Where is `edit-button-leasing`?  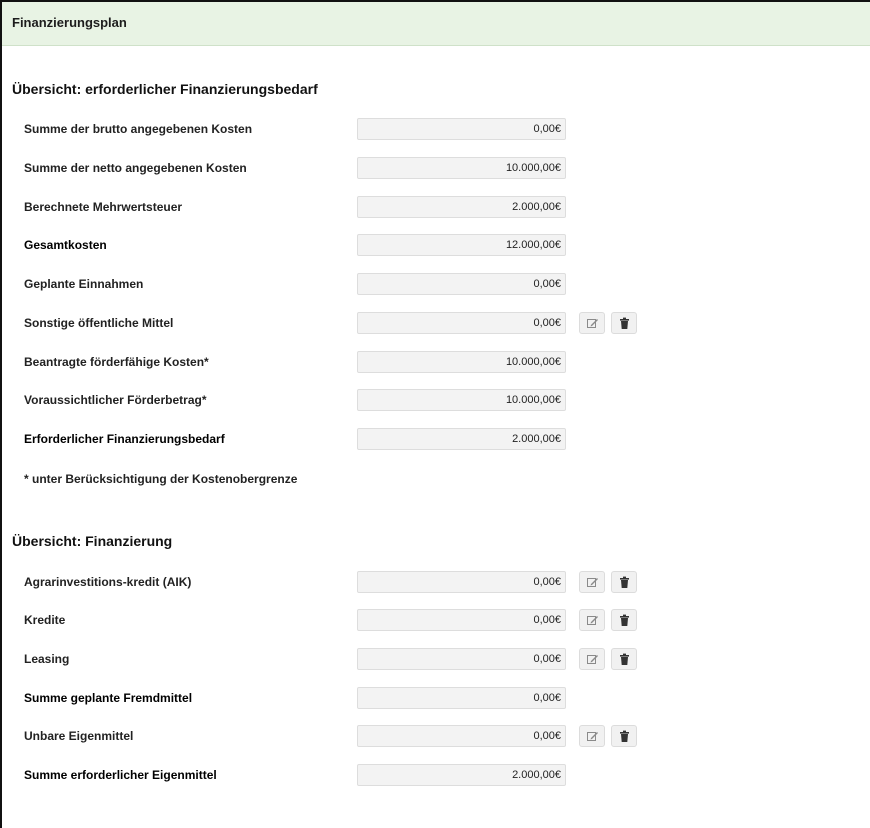 edit-button-leasing is located at coordinates (592, 659).